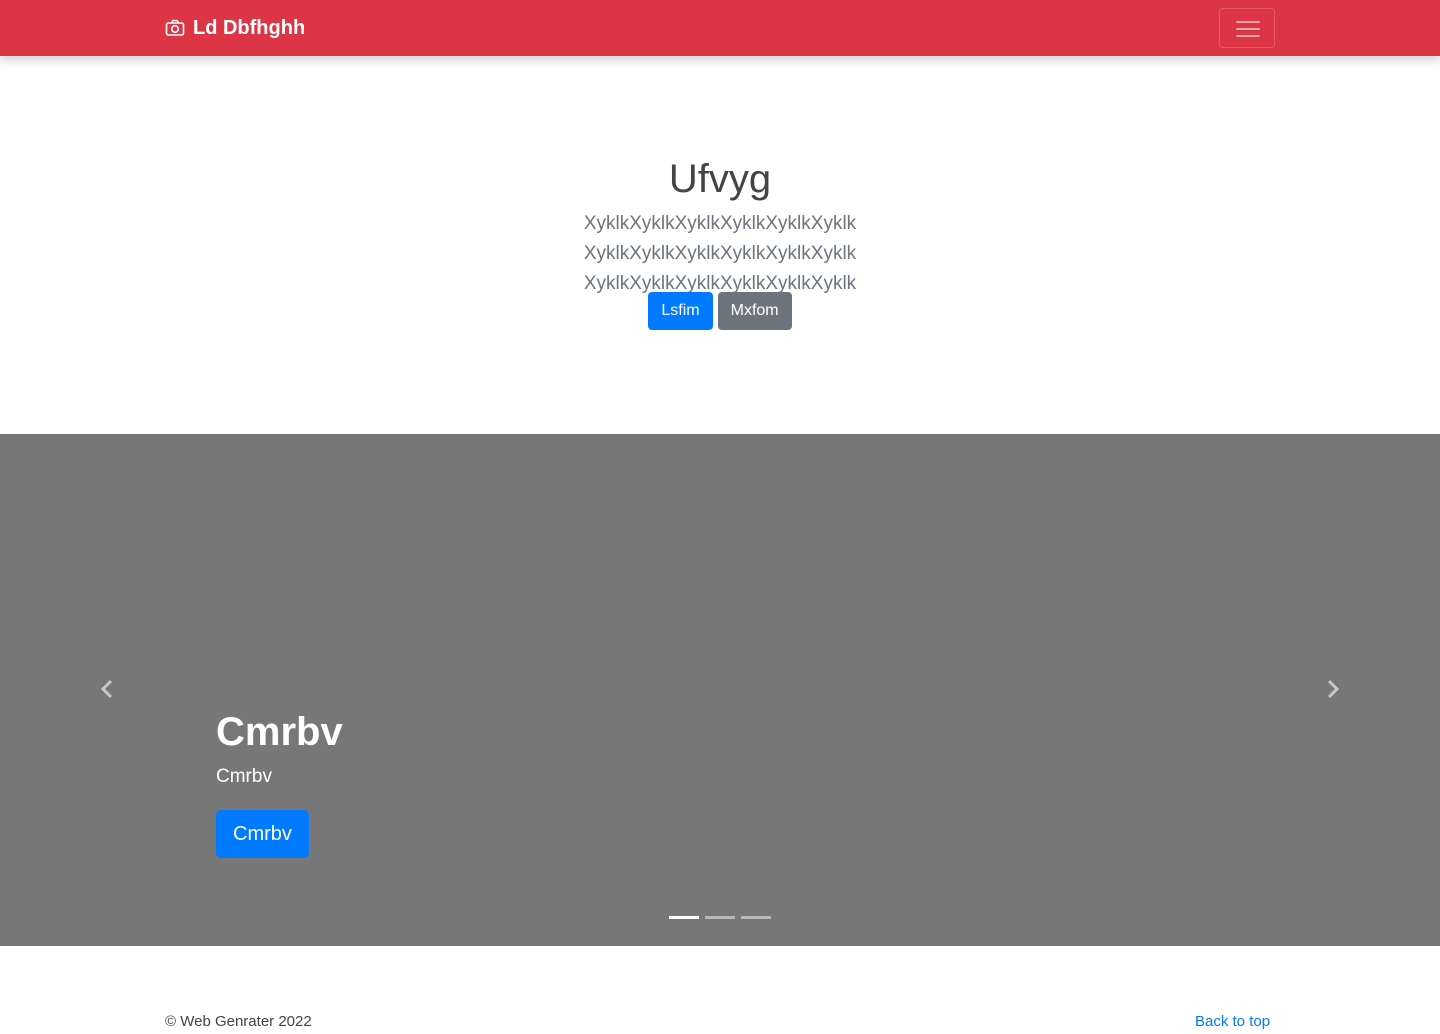  I want to click on hero-buttons: Lsfim Mxfom, so click(720, 311).